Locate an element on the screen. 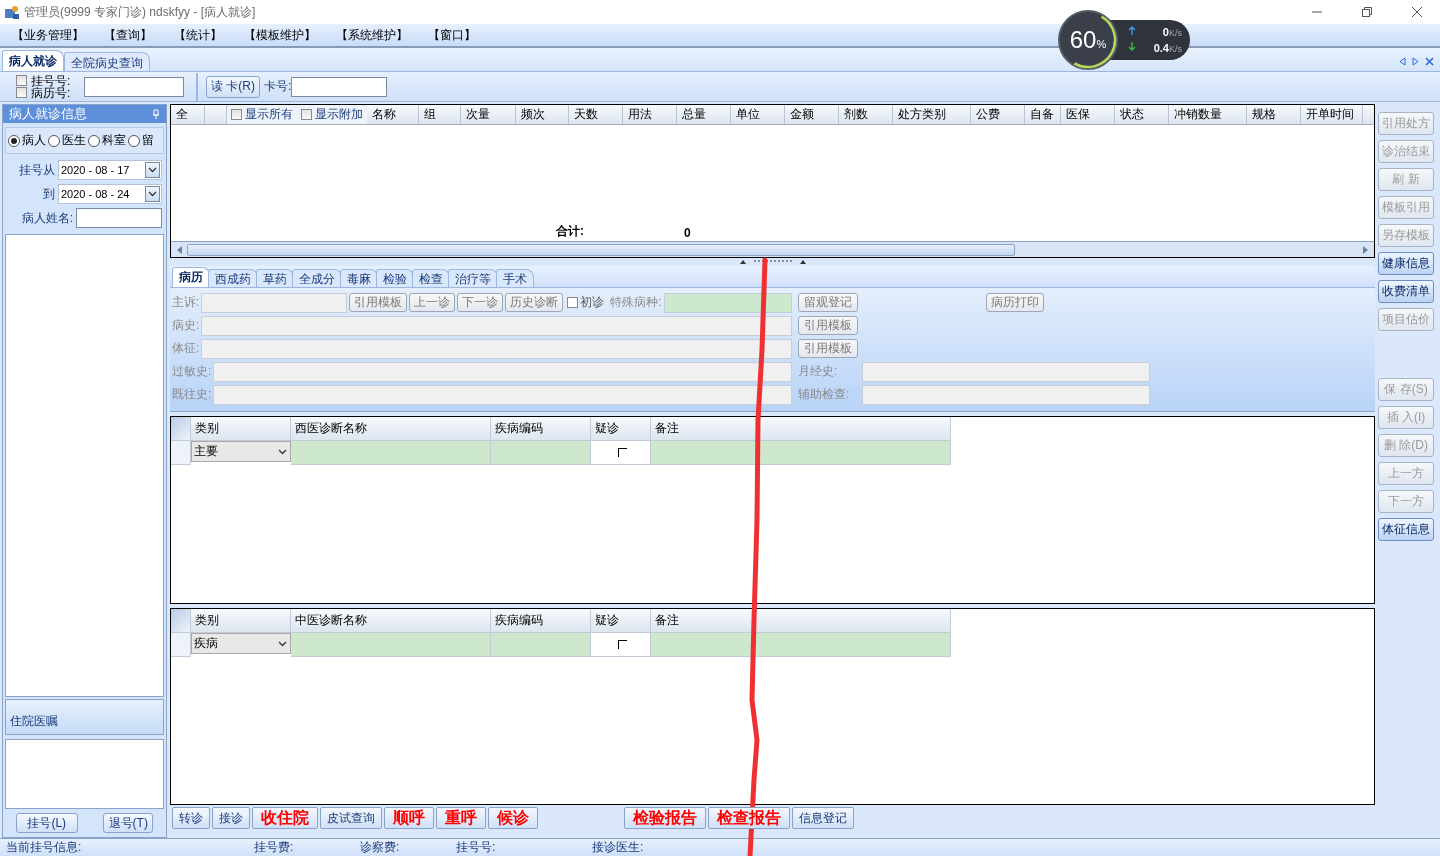  special-disease-field is located at coordinates (727, 302).